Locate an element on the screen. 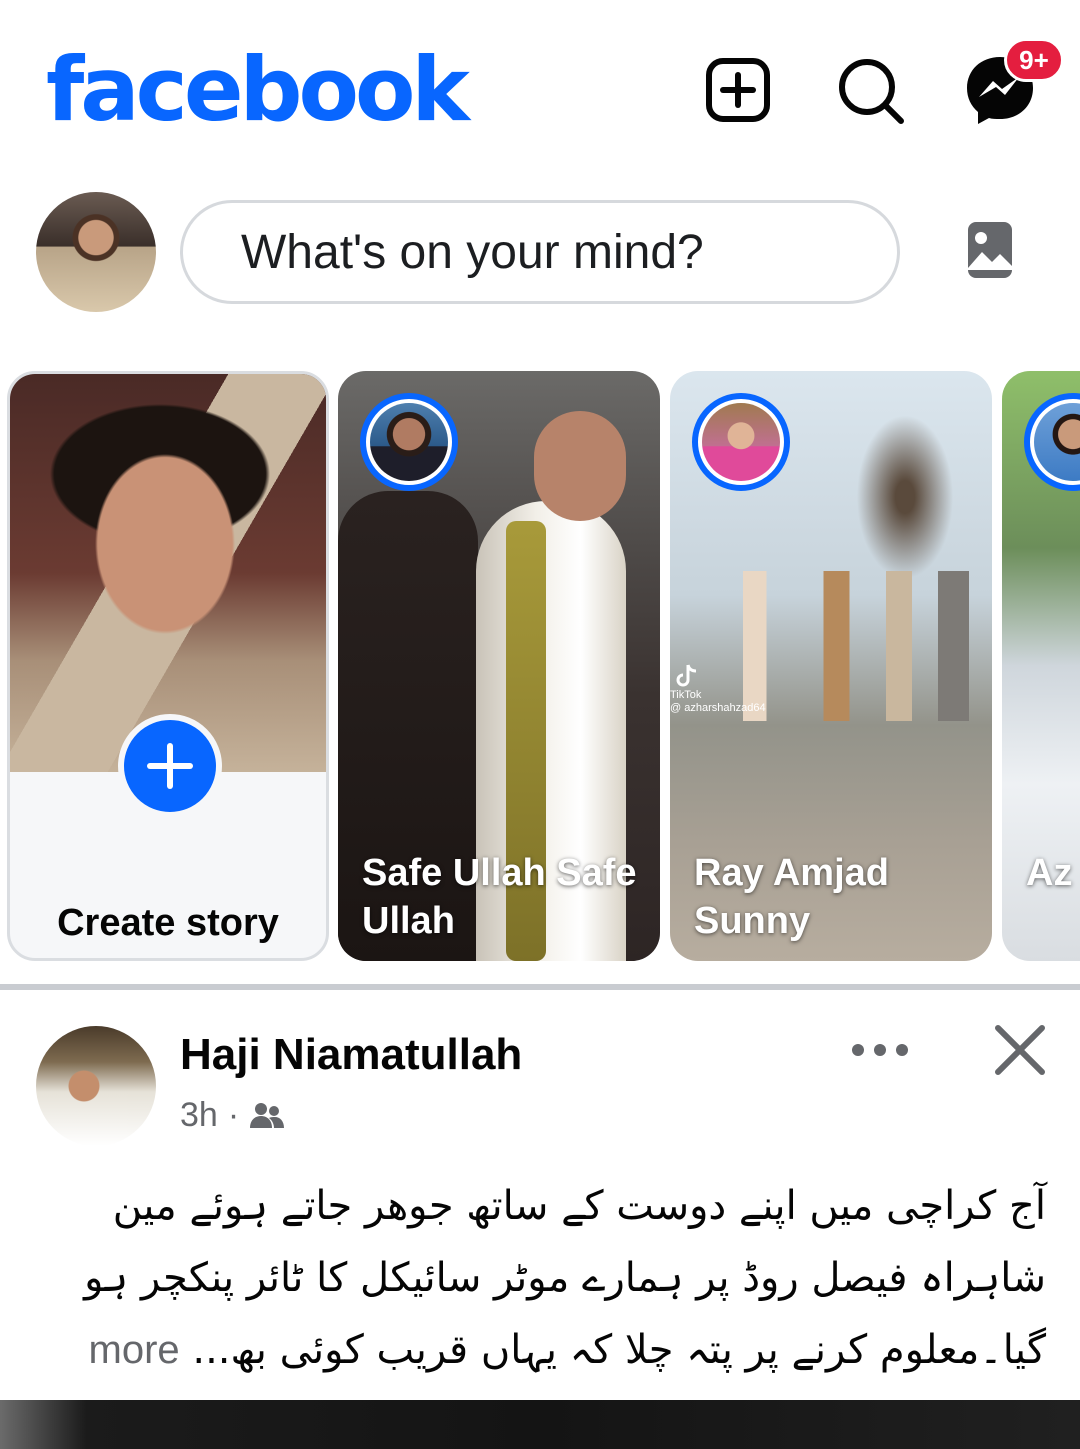  plus-icon is located at coordinates (170, 766).